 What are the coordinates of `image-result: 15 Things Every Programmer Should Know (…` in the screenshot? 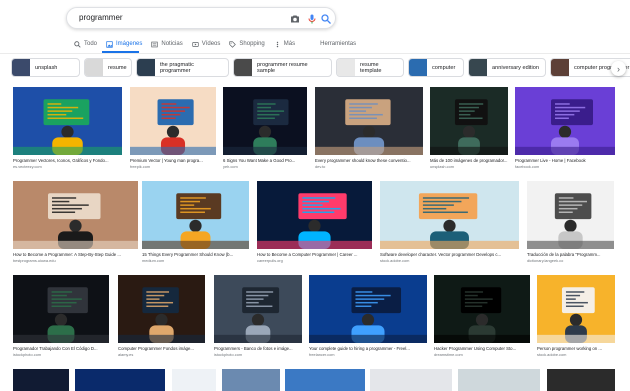 It's located at (195, 225).